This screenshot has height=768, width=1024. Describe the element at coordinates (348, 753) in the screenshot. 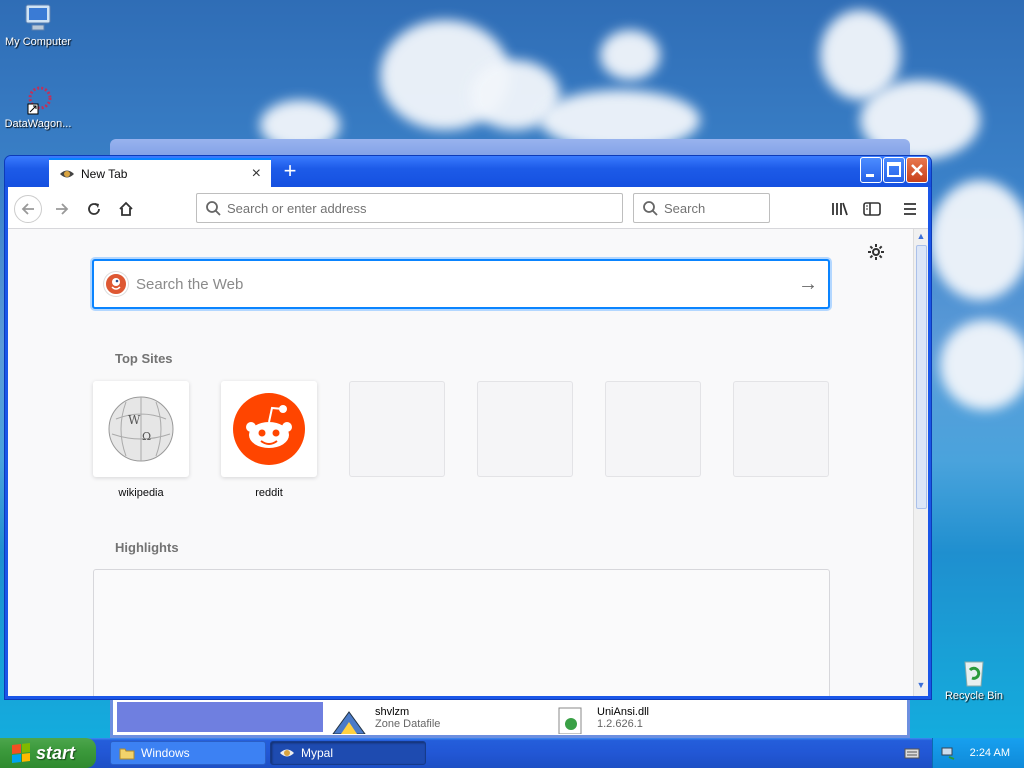

I see `taskbar-item-mypal: Mypal` at that location.